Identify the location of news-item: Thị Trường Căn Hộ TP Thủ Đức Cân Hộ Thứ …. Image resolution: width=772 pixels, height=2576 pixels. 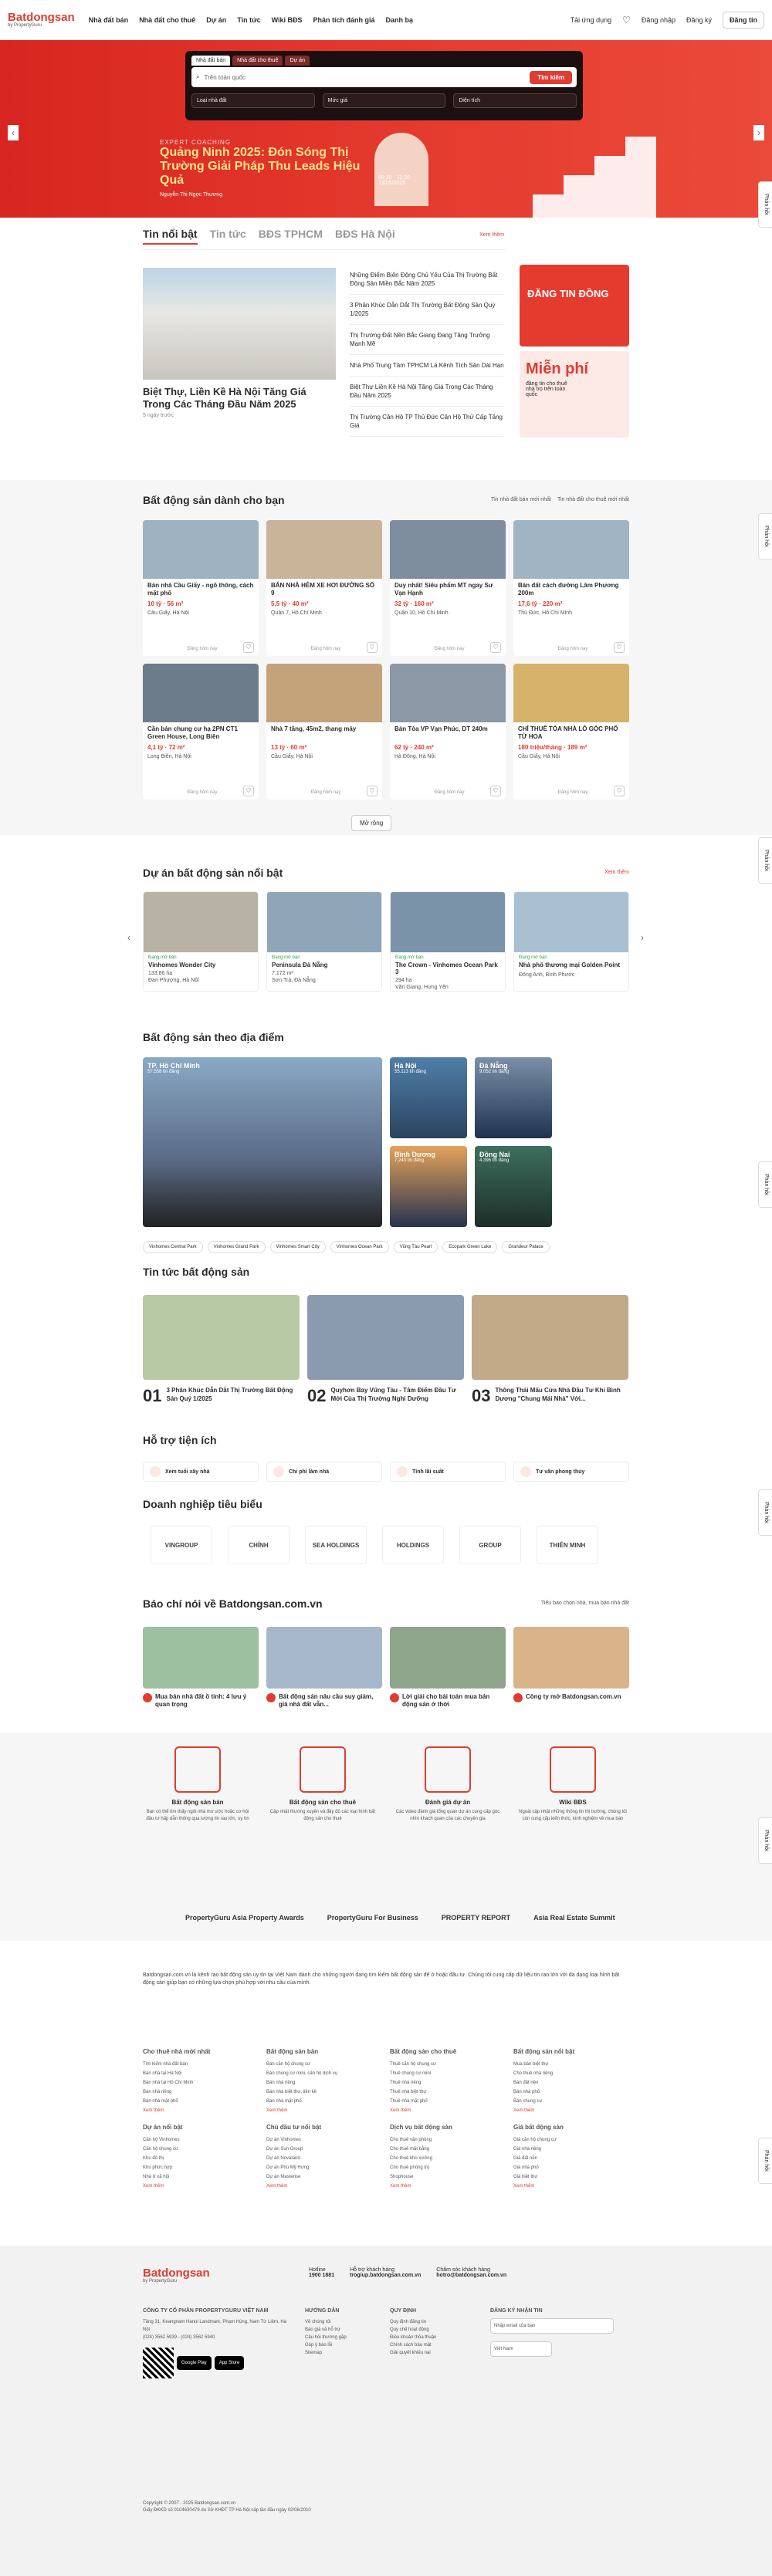
(427, 422).